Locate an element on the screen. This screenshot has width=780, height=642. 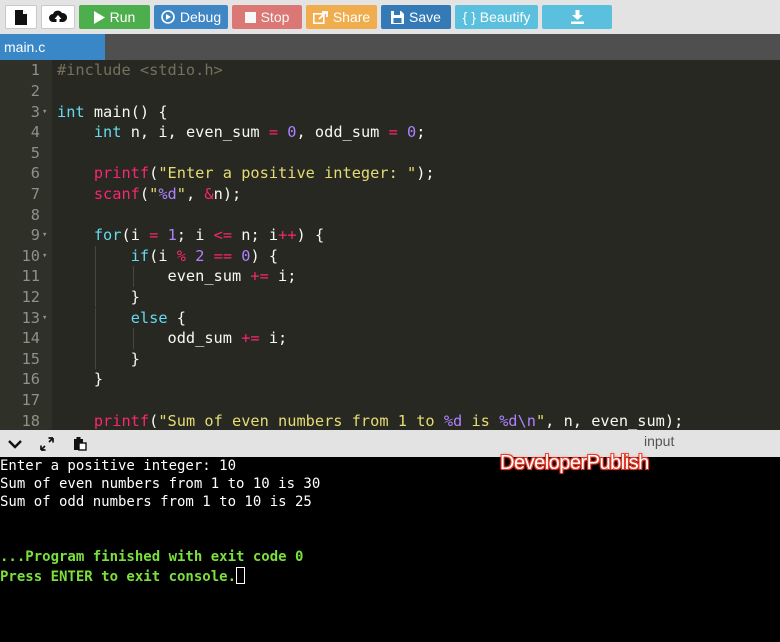
line-number: 7 is located at coordinates (35, 193).